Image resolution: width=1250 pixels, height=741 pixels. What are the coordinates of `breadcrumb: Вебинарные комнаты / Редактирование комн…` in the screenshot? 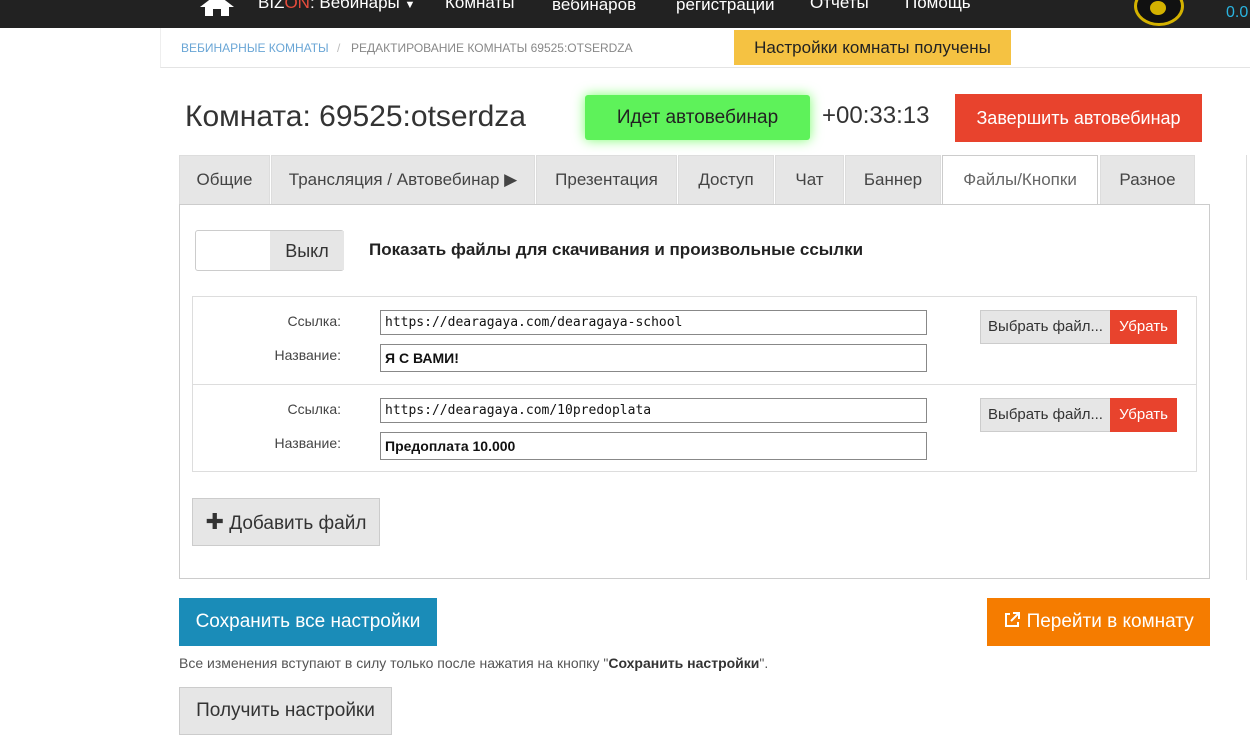 It's located at (705, 48).